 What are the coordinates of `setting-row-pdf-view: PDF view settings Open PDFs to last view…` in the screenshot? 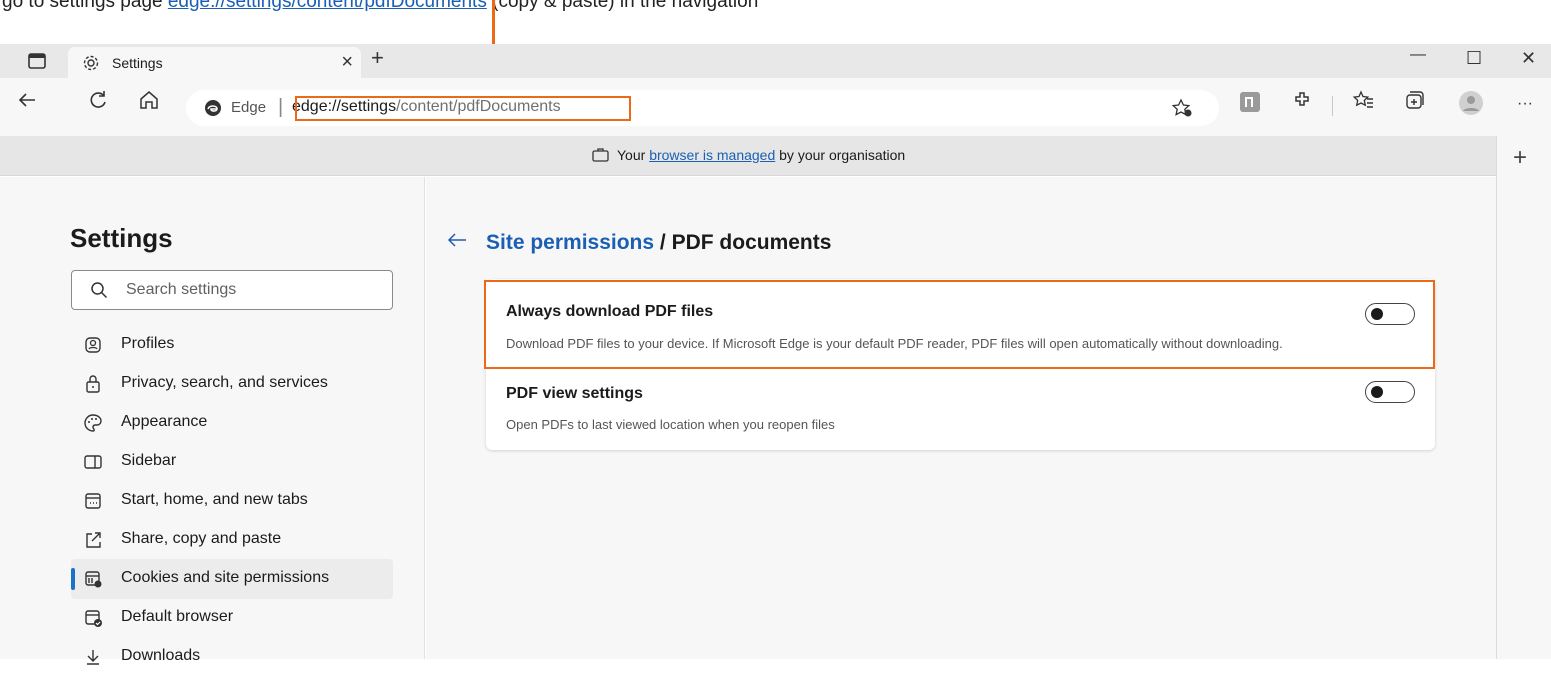 It's located at (960, 408).